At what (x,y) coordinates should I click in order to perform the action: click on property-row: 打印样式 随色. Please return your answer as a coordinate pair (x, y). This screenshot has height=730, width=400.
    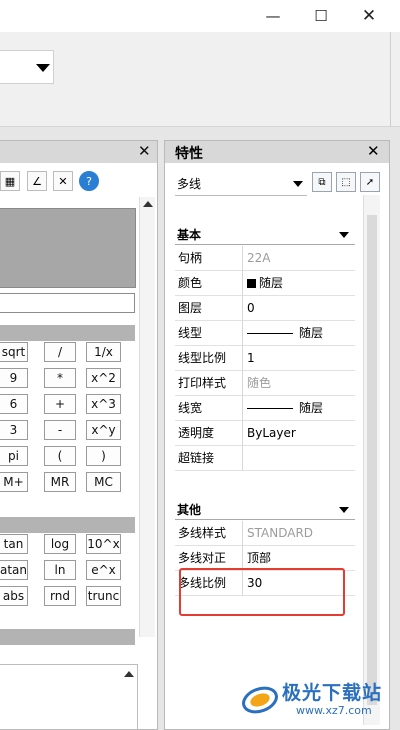
    Looking at the image, I should click on (265, 383).